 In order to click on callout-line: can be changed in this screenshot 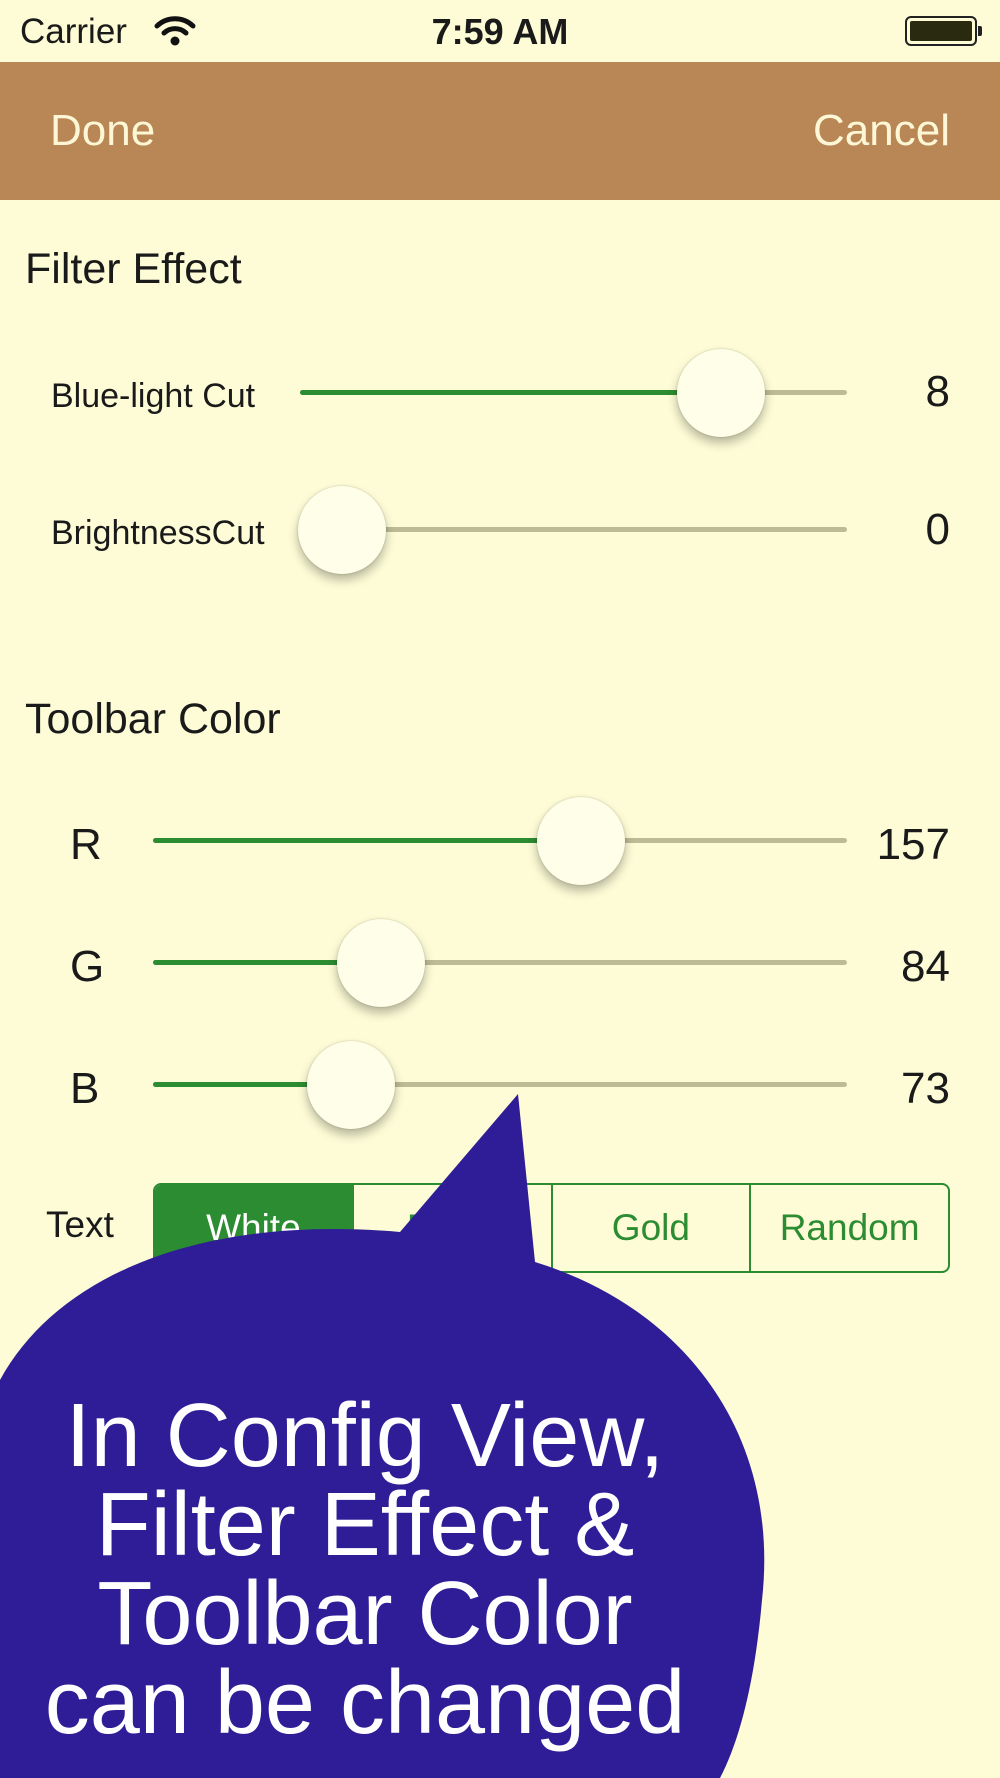, I will do `click(365, 1703)`.